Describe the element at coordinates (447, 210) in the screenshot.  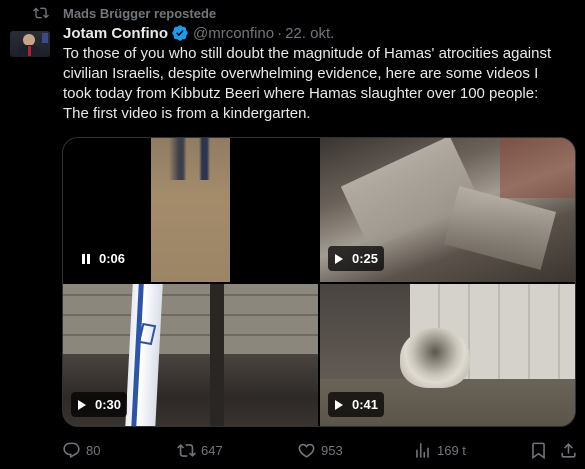
I see `video-tile-2: 0:25` at that location.